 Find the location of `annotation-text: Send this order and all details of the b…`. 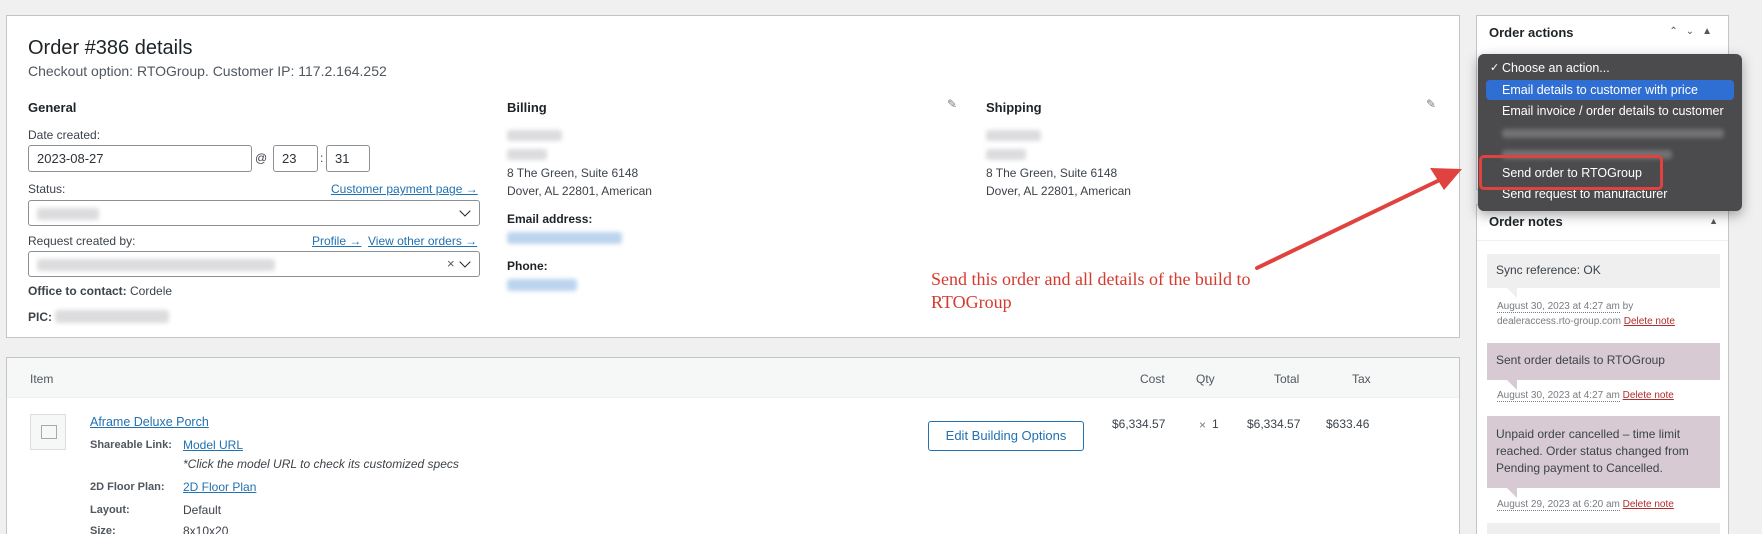

annotation-text: Send this order and all details of the b… is located at coordinates (1091, 290).